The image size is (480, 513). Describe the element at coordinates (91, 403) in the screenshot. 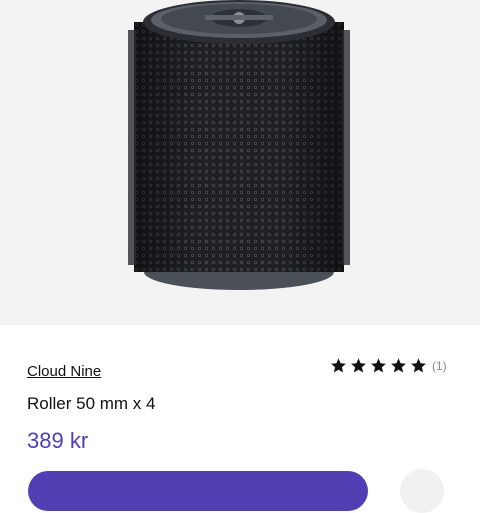

I see `product-name: Roller 50 mm x 4` at that location.